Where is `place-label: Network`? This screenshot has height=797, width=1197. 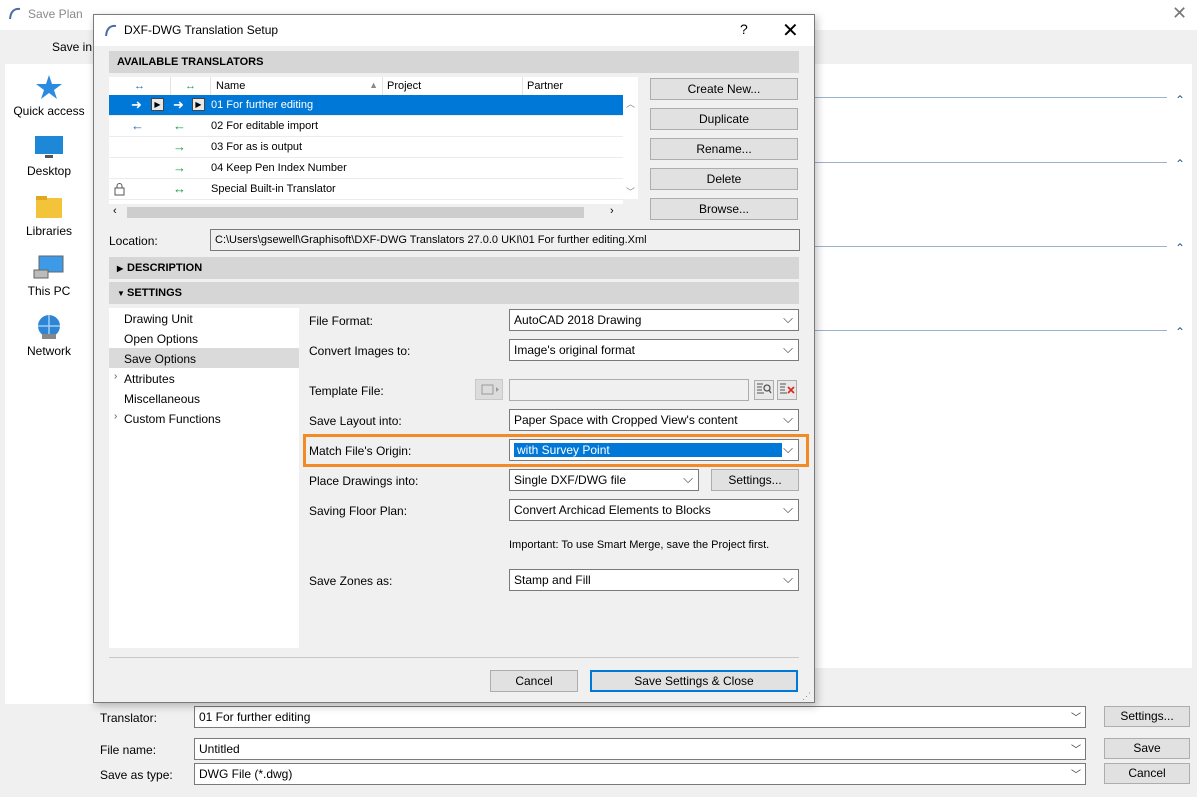 place-label: Network is located at coordinates (48, 351).